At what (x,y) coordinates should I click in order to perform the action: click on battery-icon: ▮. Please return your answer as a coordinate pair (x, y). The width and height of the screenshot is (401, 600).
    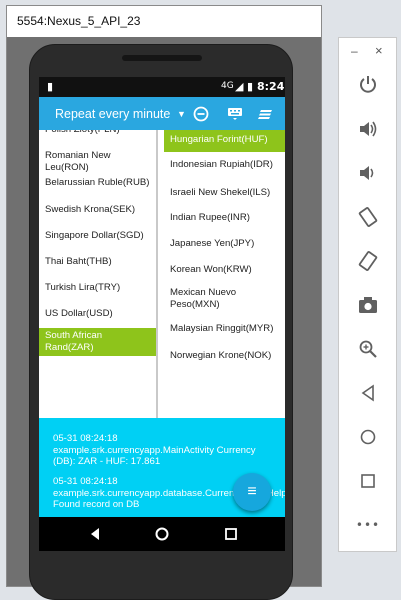
    Looking at the image, I should click on (250, 86).